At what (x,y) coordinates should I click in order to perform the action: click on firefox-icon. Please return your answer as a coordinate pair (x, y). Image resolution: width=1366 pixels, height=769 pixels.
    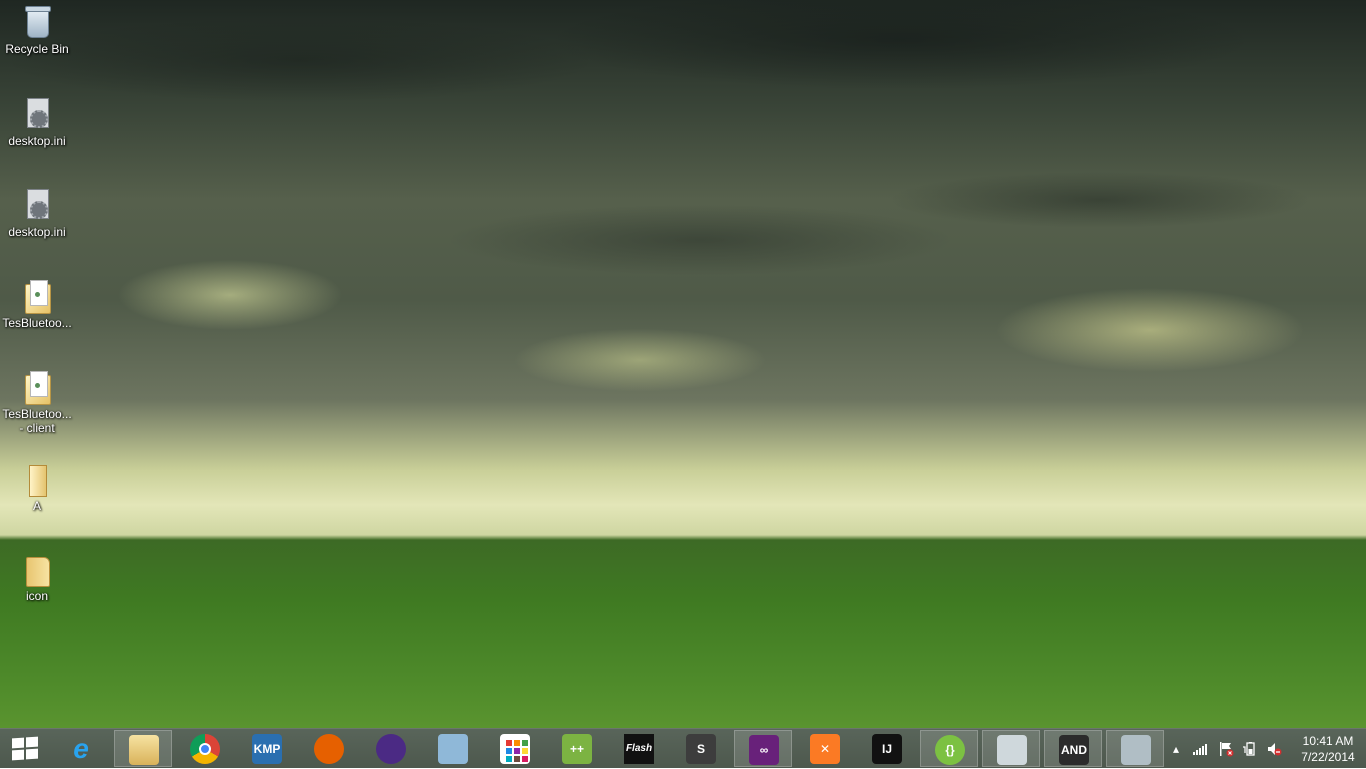
    Looking at the image, I should click on (329, 749).